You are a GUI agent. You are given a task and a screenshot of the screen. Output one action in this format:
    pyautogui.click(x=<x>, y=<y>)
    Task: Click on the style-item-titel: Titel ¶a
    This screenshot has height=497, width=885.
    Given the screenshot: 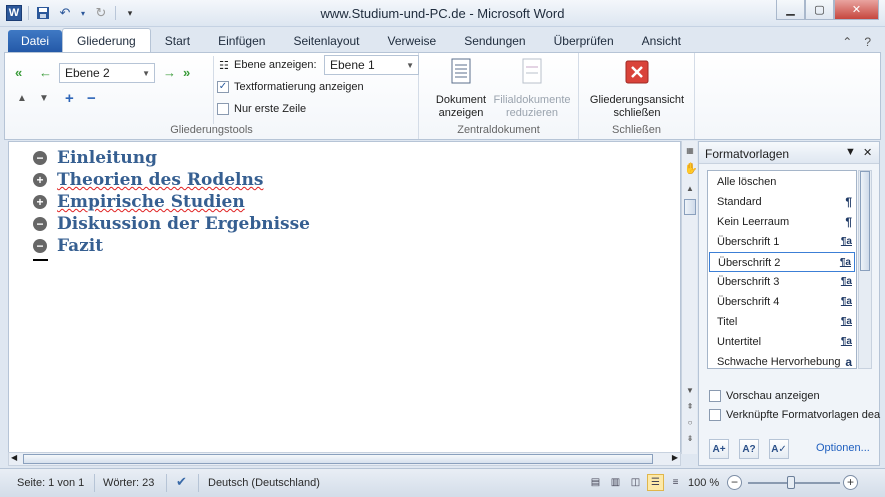 What is the action you would take?
    pyautogui.click(x=782, y=322)
    